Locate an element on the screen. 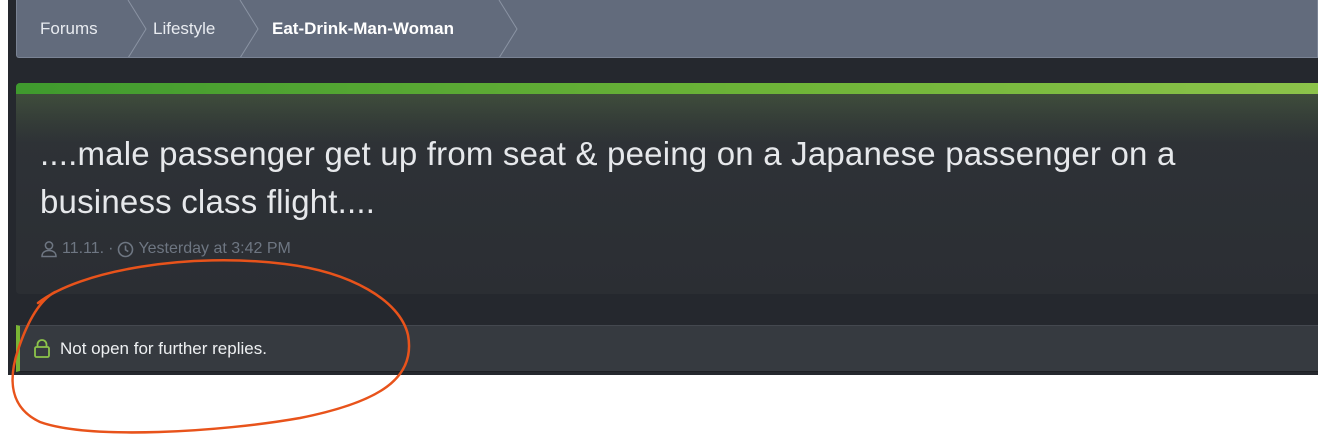  breadcrumb: Forums Lifestyle Eat-Drink-Man-Woman is located at coordinates (667, 29).